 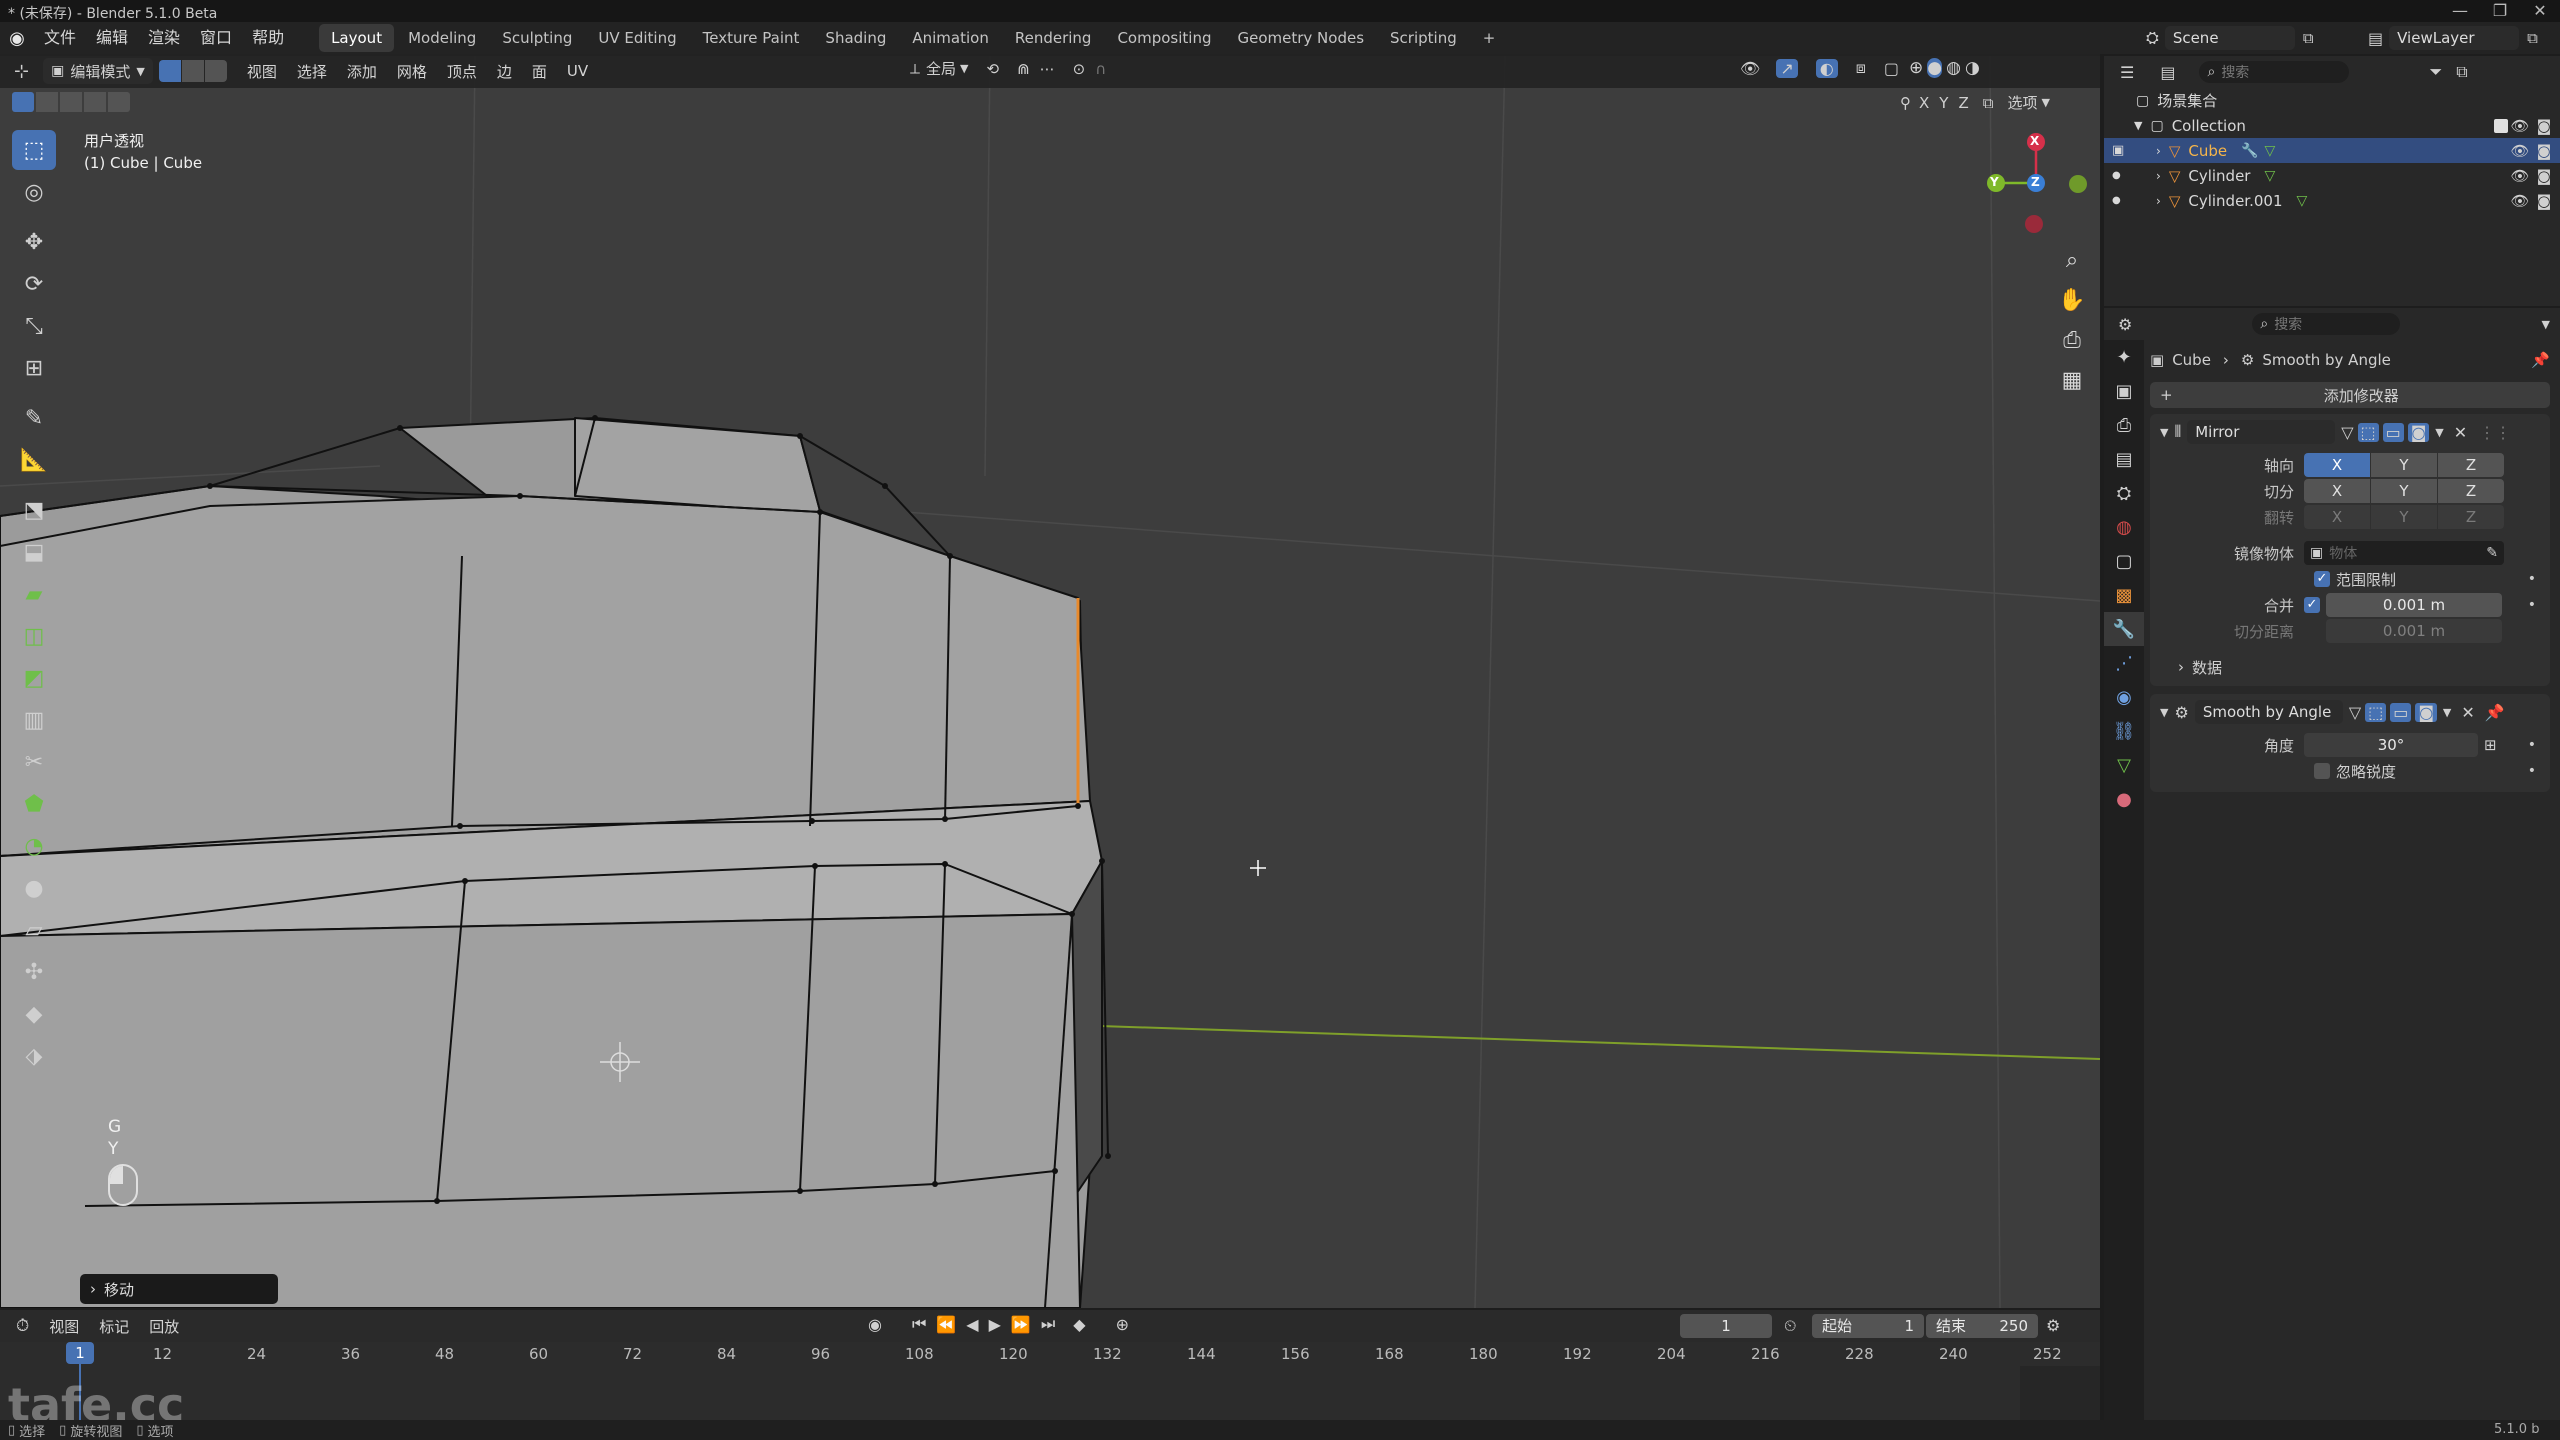 I want to click on add-workspace-button: +, so click(x=1489, y=38).